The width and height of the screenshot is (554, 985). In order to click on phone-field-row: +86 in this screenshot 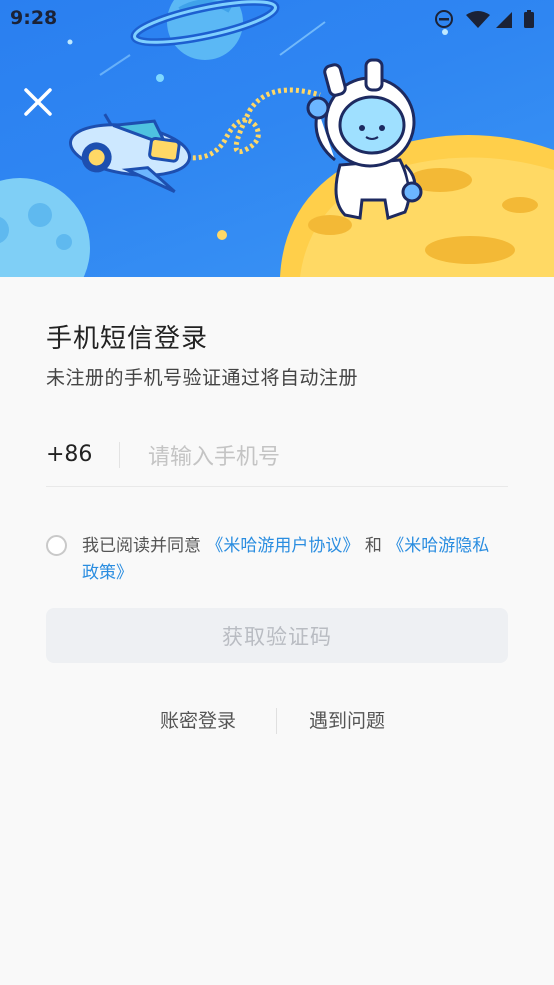, I will do `click(277, 457)`.